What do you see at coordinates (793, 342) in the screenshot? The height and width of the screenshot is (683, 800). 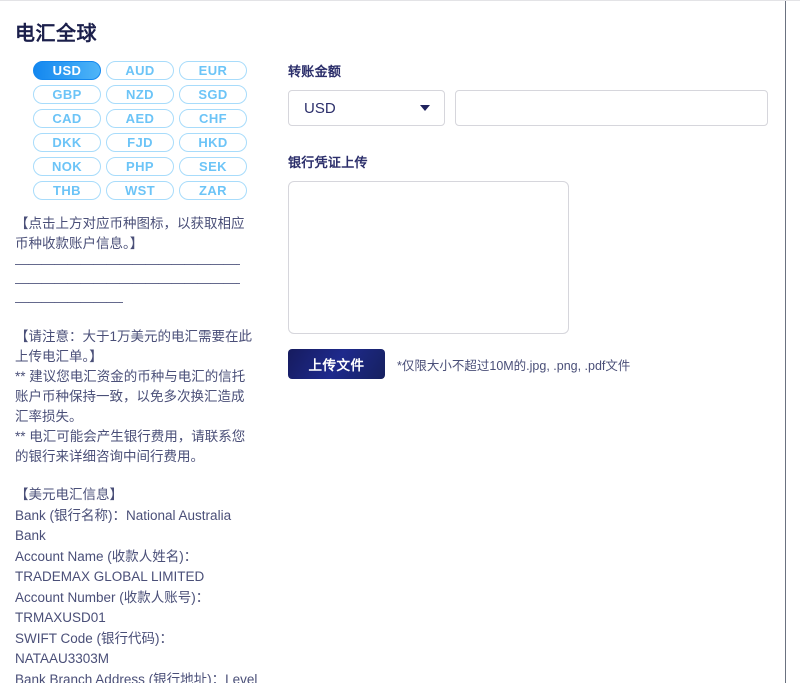 I see `page-right-gutter` at bounding box center [793, 342].